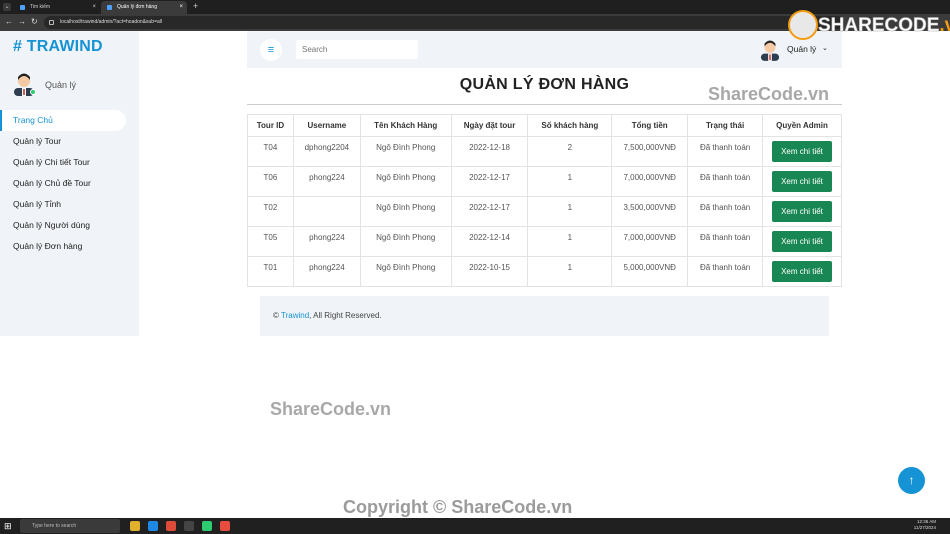 The image size is (950, 534). I want to click on cell-tour-id: T04, so click(270, 151).